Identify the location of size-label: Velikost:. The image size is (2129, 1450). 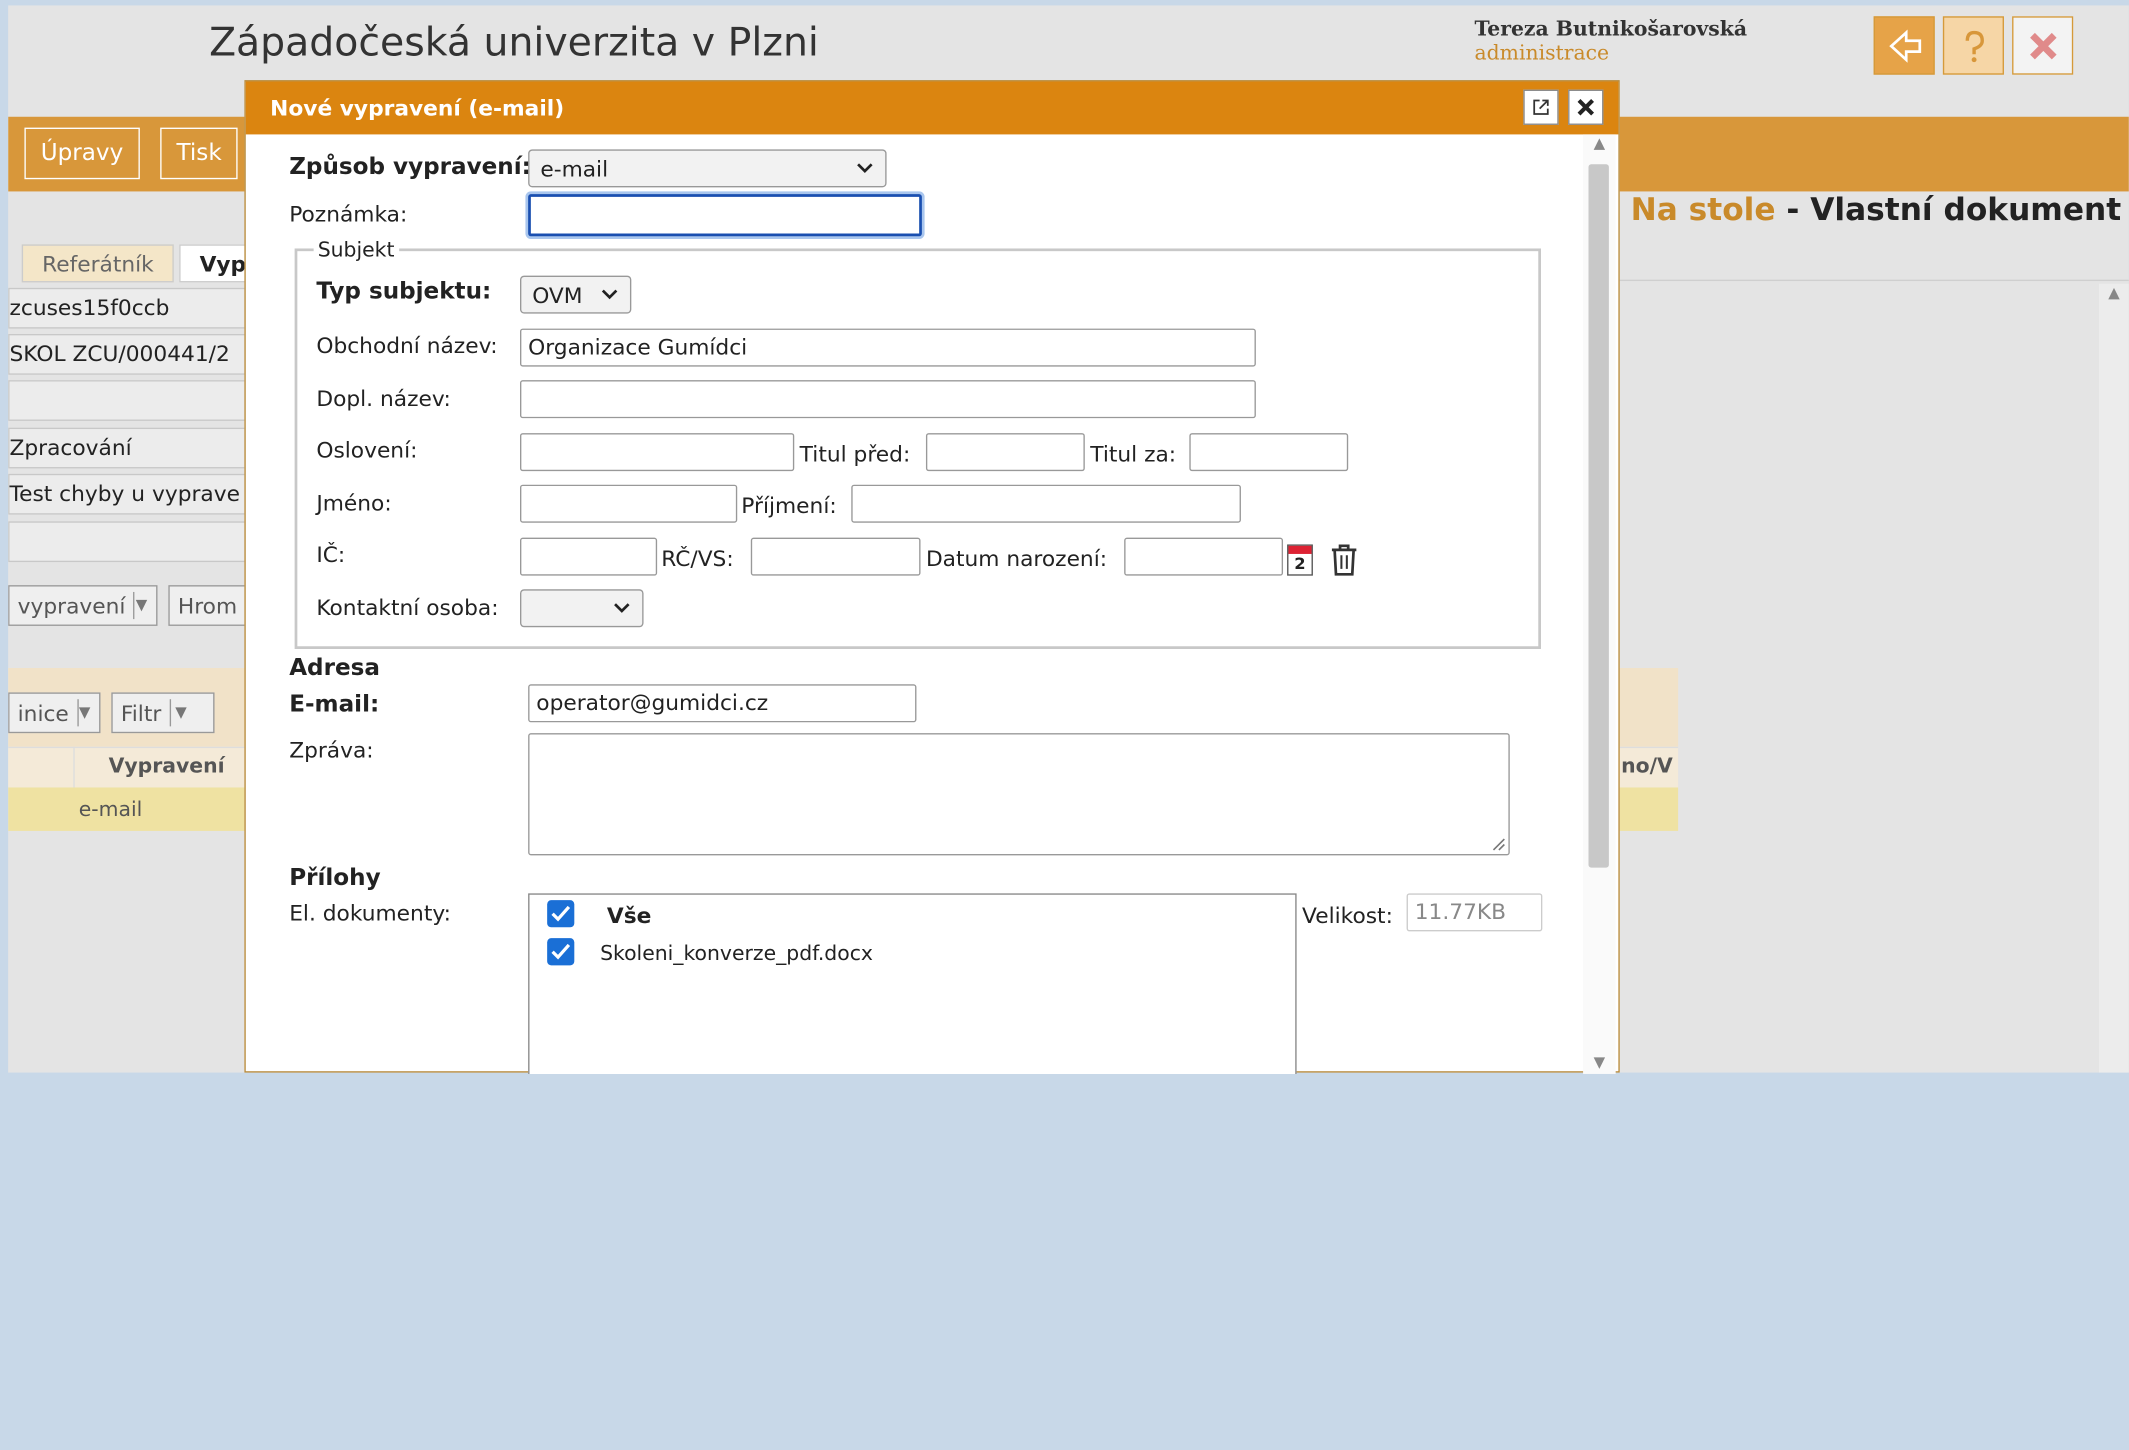
(1347, 915).